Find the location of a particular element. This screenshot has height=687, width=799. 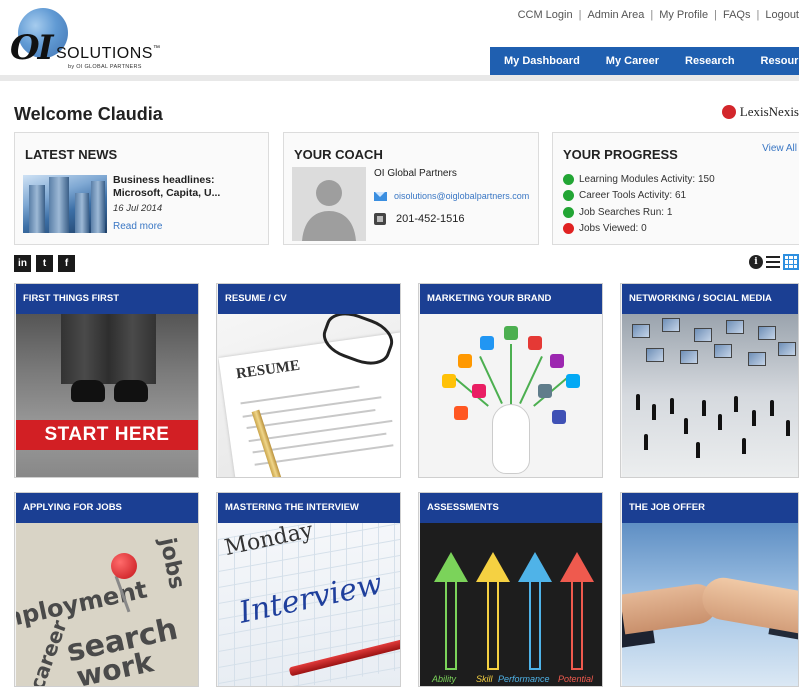

logo-tagline: by OI GLOBAL PARTNERS is located at coordinates (105, 67).